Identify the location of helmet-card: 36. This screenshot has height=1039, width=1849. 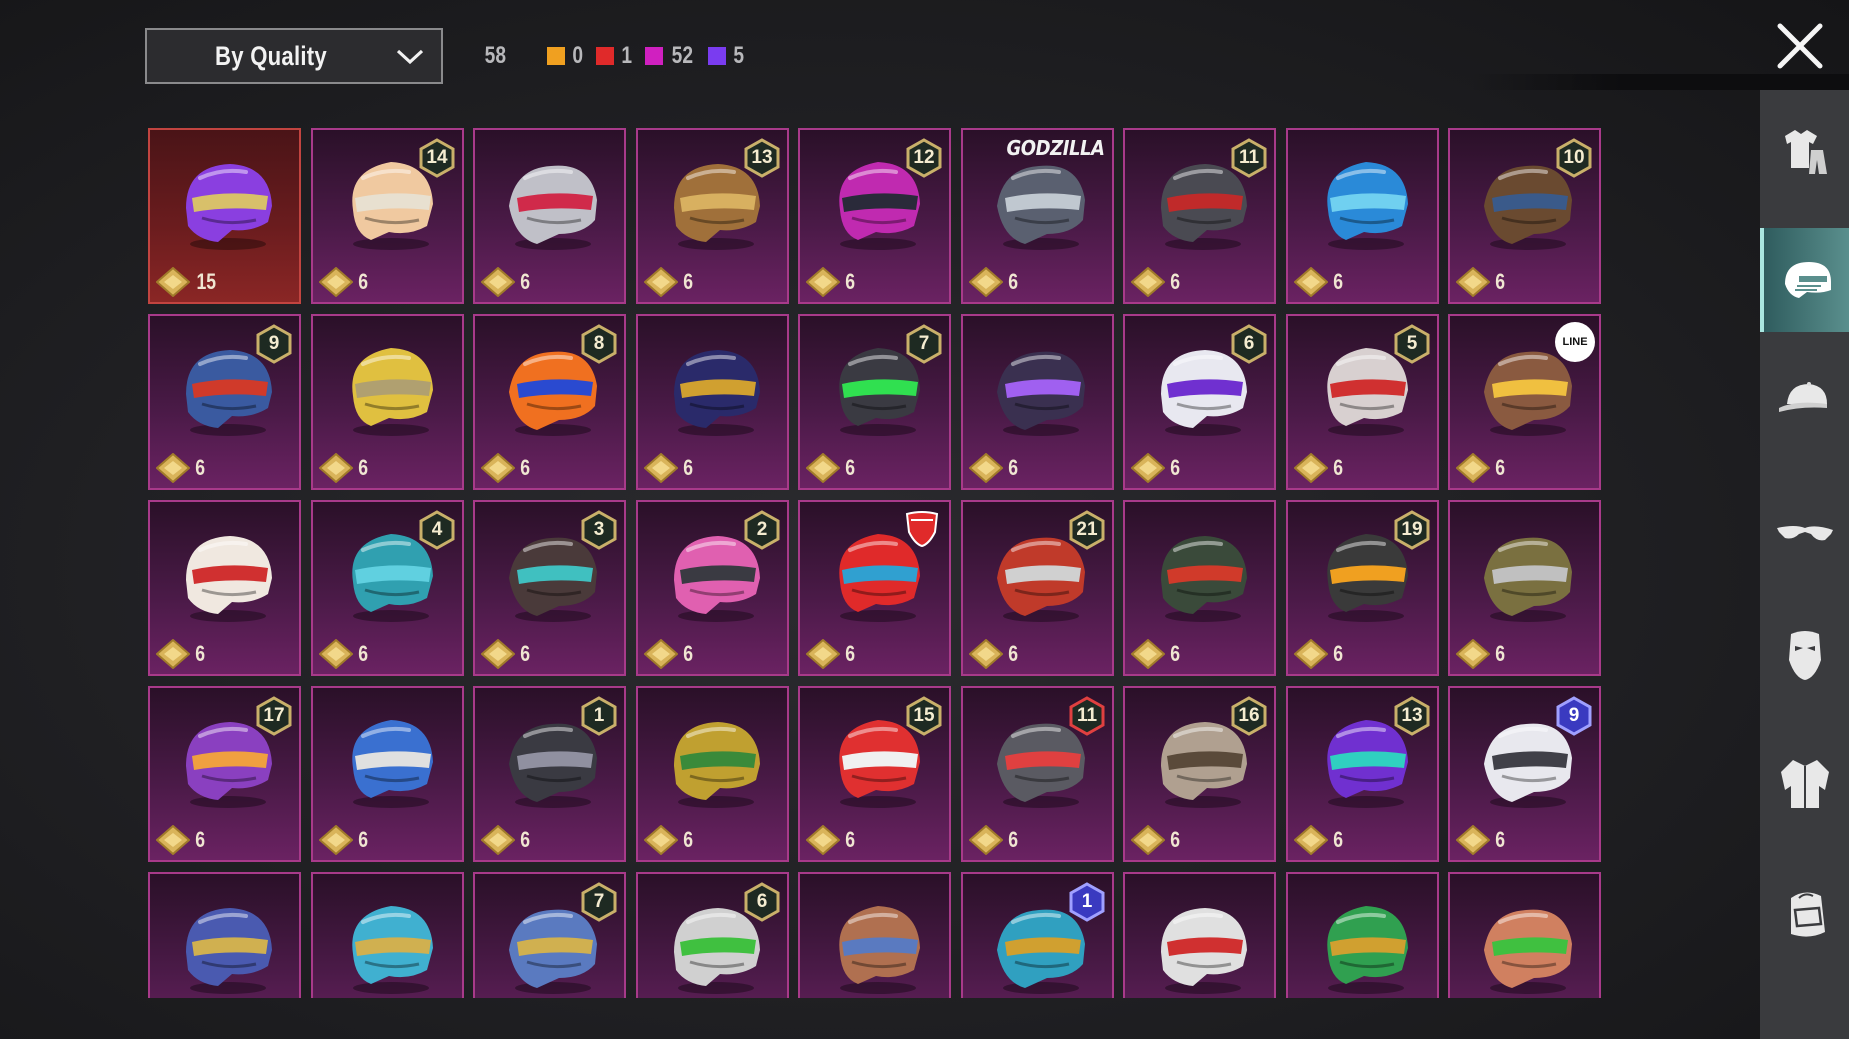
(549, 588).